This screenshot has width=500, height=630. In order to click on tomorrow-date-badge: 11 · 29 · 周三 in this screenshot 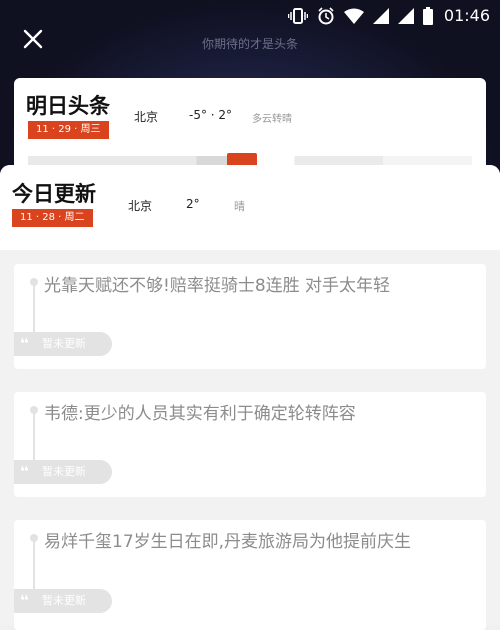, I will do `click(68, 130)`.